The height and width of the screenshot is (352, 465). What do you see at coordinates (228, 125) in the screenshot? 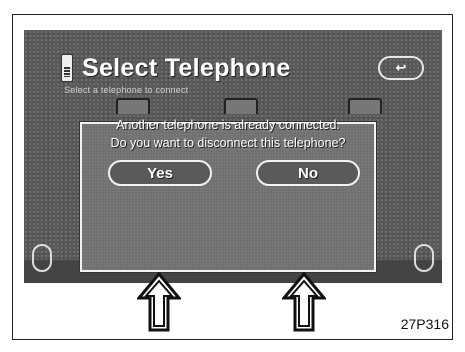
I see `dialog-message-line-1: Another telephone is already connected.` at bounding box center [228, 125].